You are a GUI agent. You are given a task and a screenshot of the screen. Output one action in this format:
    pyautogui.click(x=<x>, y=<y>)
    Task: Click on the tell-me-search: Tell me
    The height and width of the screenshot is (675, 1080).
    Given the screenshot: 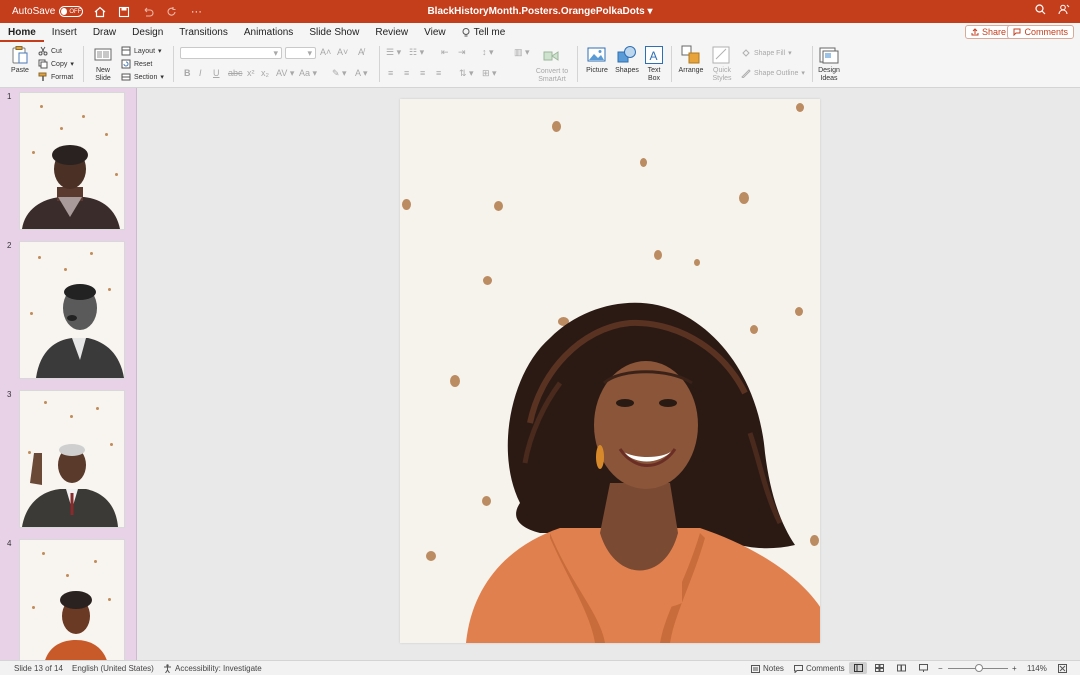 What is the action you would take?
    pyautogui.click(x=484, y=32)
    